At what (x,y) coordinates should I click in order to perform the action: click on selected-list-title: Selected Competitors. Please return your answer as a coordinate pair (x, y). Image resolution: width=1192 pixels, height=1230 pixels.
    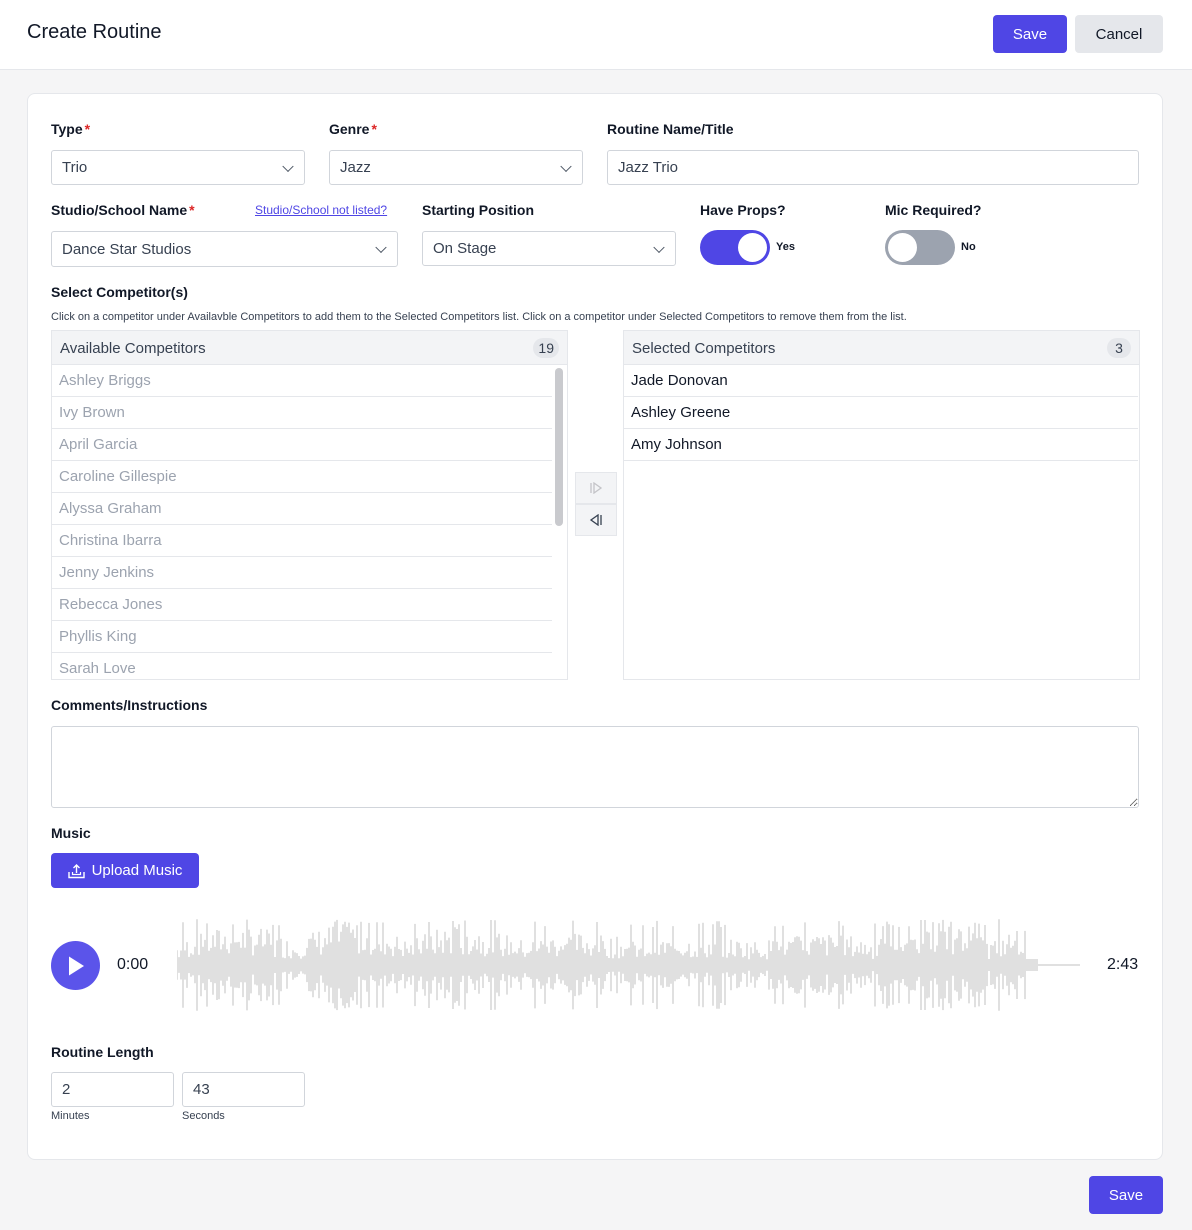
    Looking at the image, I should click on (704, 348).